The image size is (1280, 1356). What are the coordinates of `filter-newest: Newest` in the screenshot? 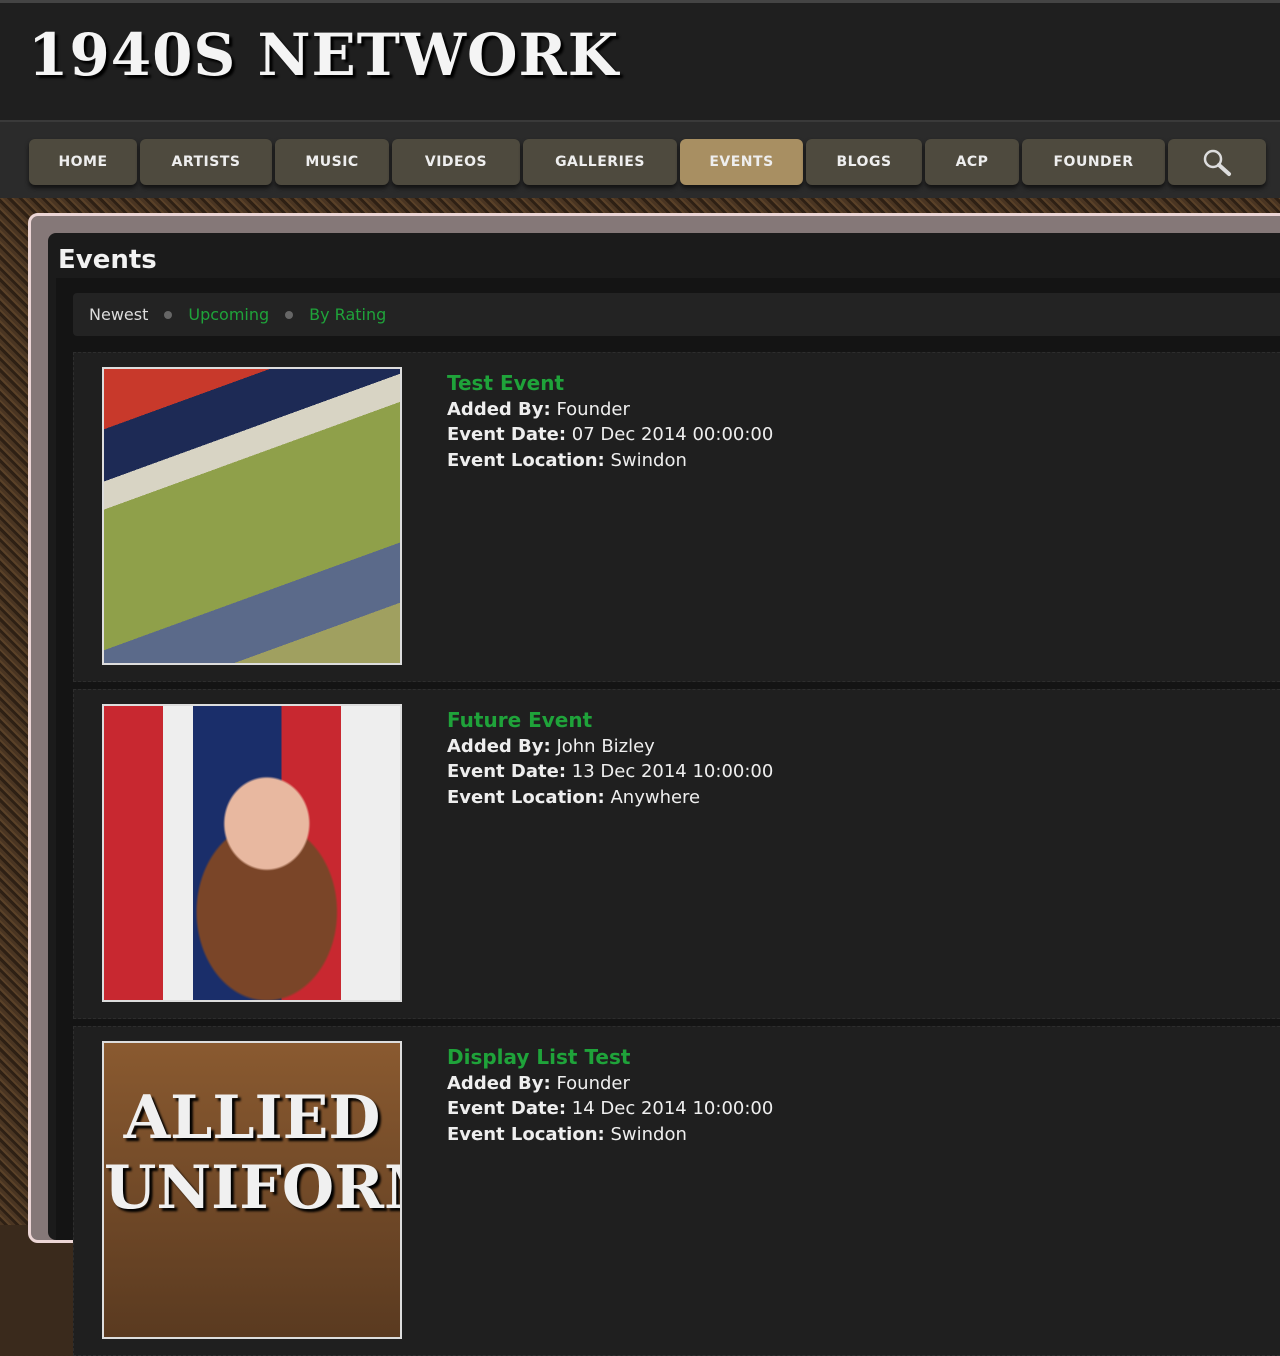 It's located at (118, 314).